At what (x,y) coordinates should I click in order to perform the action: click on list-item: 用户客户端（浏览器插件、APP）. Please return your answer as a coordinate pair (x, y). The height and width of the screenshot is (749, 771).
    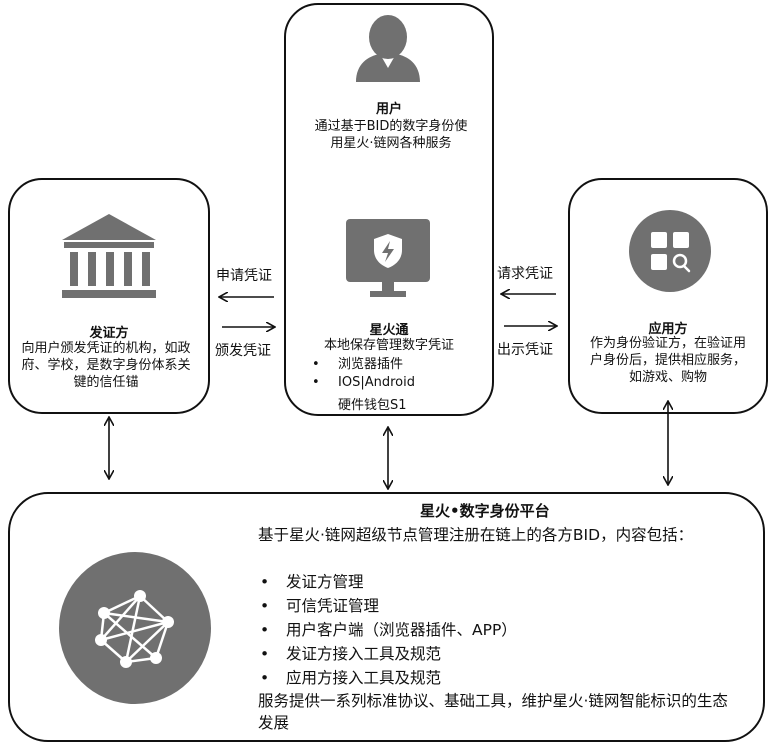
    Looking at the image, I should click on (387, 630).